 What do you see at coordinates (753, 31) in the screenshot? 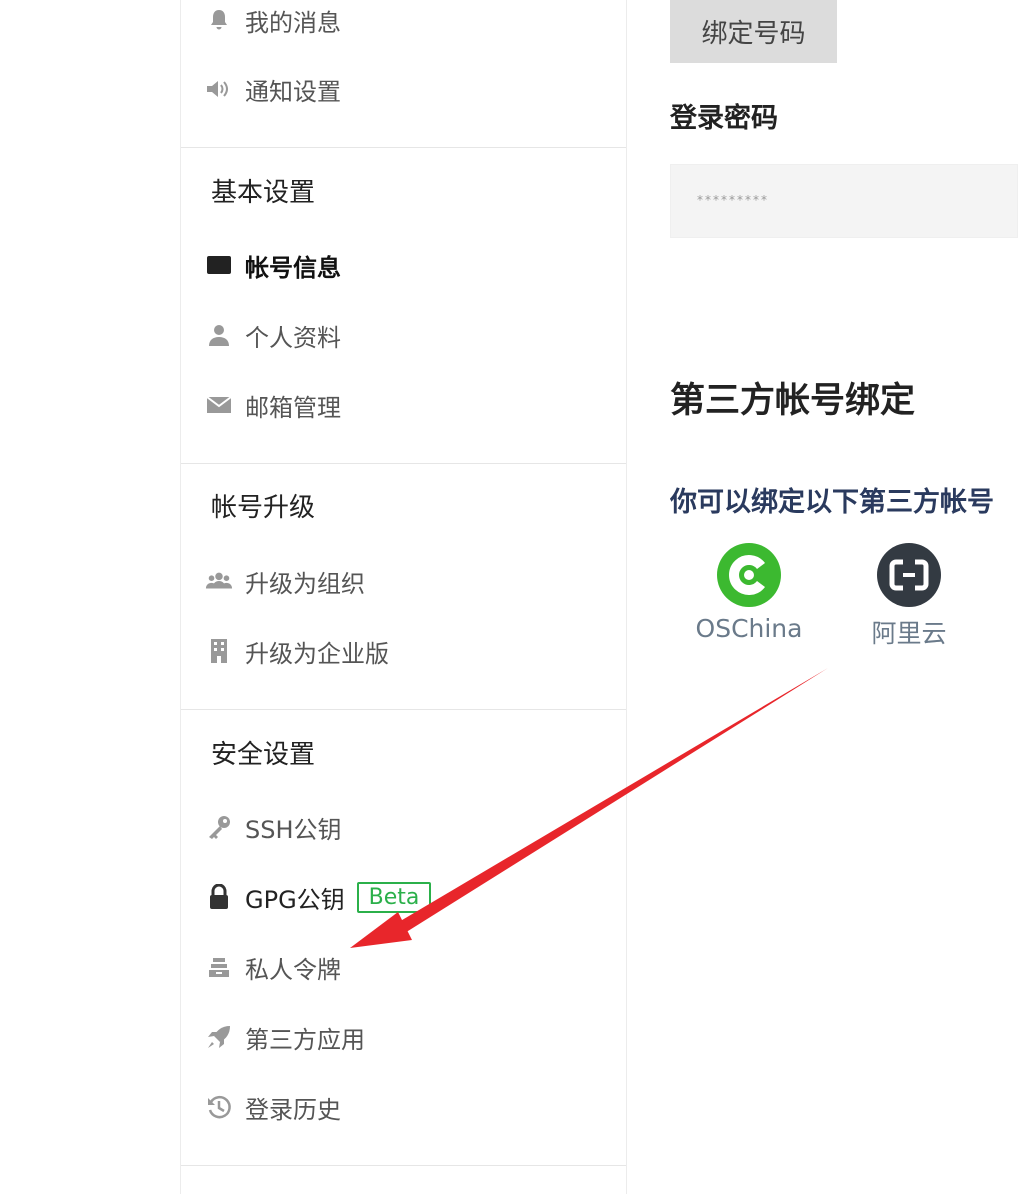
I see `bind-phone-button: 绑定号码` at bounding box center [753, 31].